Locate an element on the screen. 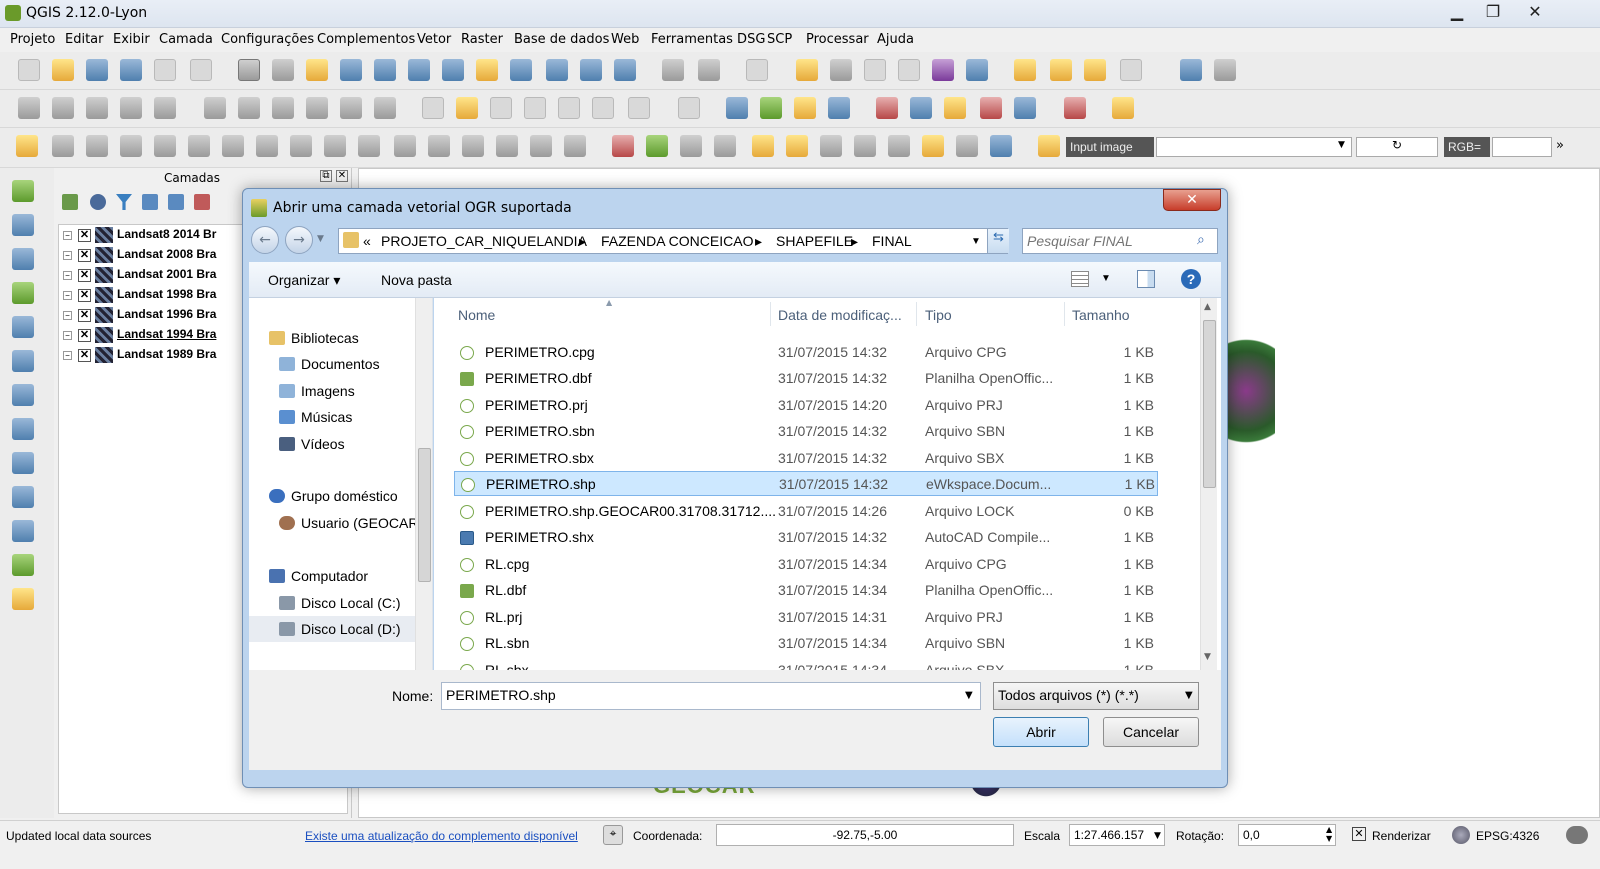 This screenshot has width=1600, height=869. layer-visibility-checkbox: ✕ is located at coordinates (84, 335).